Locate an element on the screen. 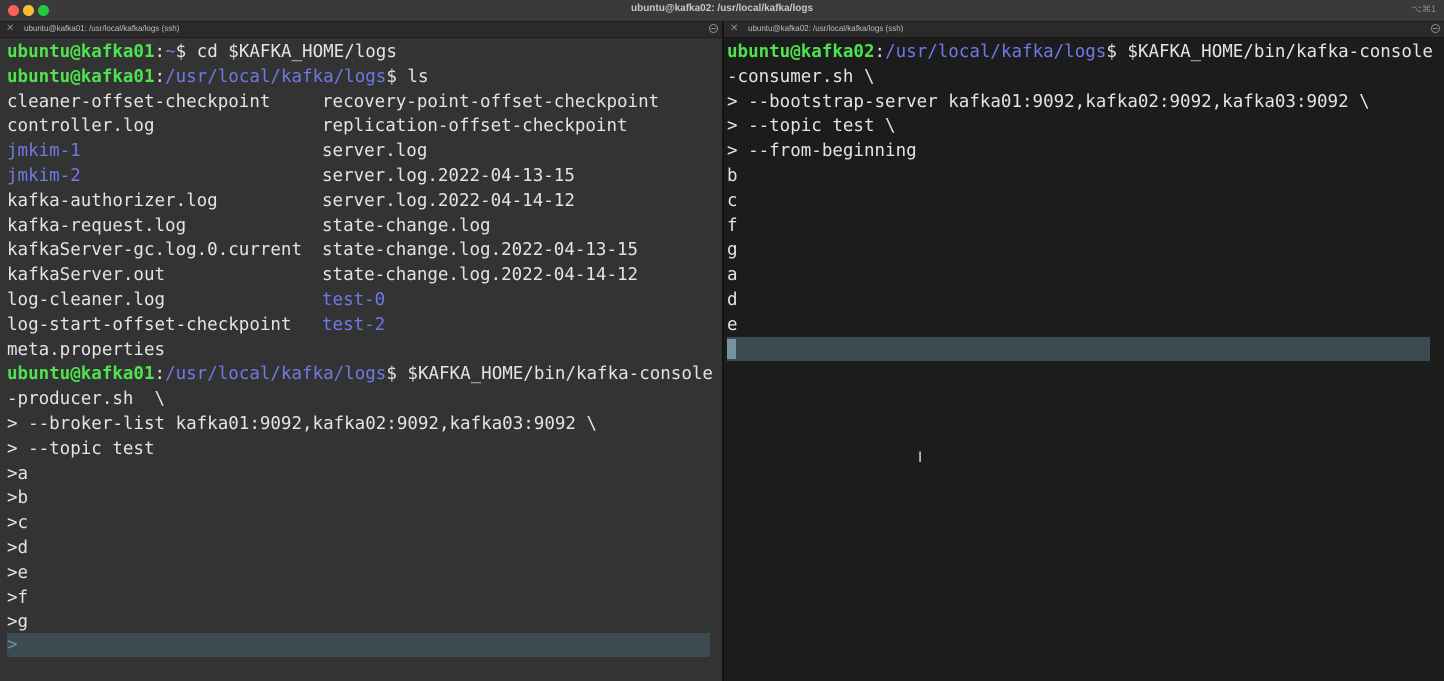 The width and height of the screenshot is (1444, 681). consumer-output: c is located at coordinates (732, 200).